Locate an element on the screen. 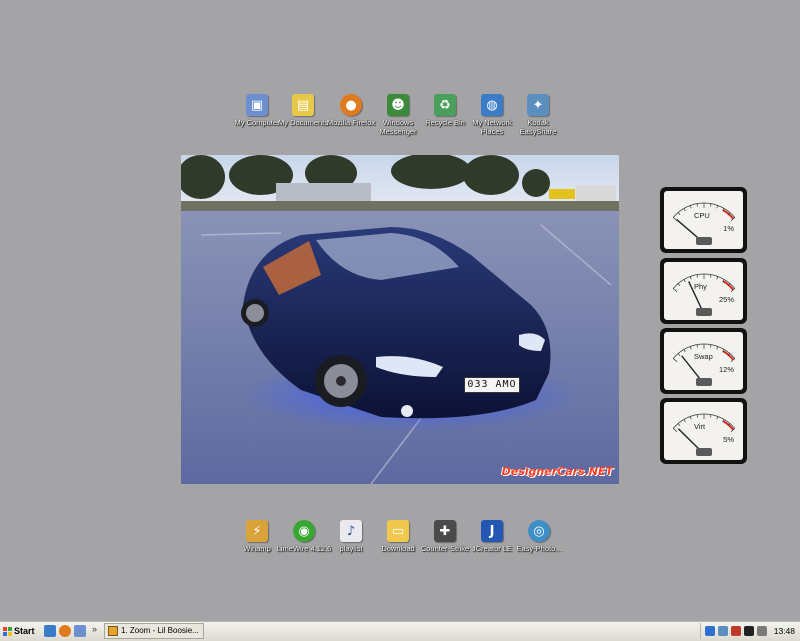 The image size is (800, 641). my-documents-icon: ▤ is located at coordinates (303, 105).